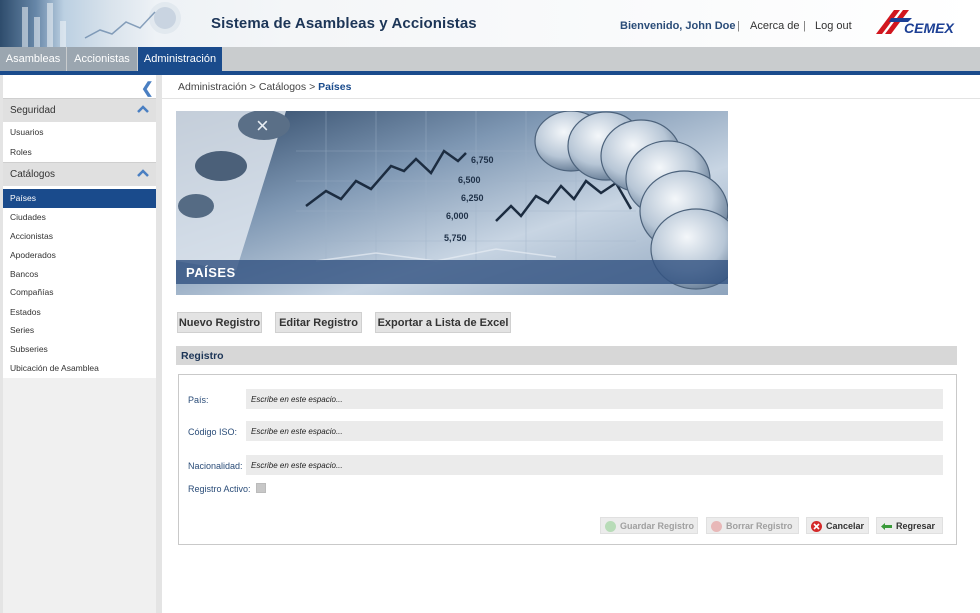 The width and height of the screenshot is (980, 613). I want to click on export-excel-button: Exportar a Lista de Excel, so click(443, 322).